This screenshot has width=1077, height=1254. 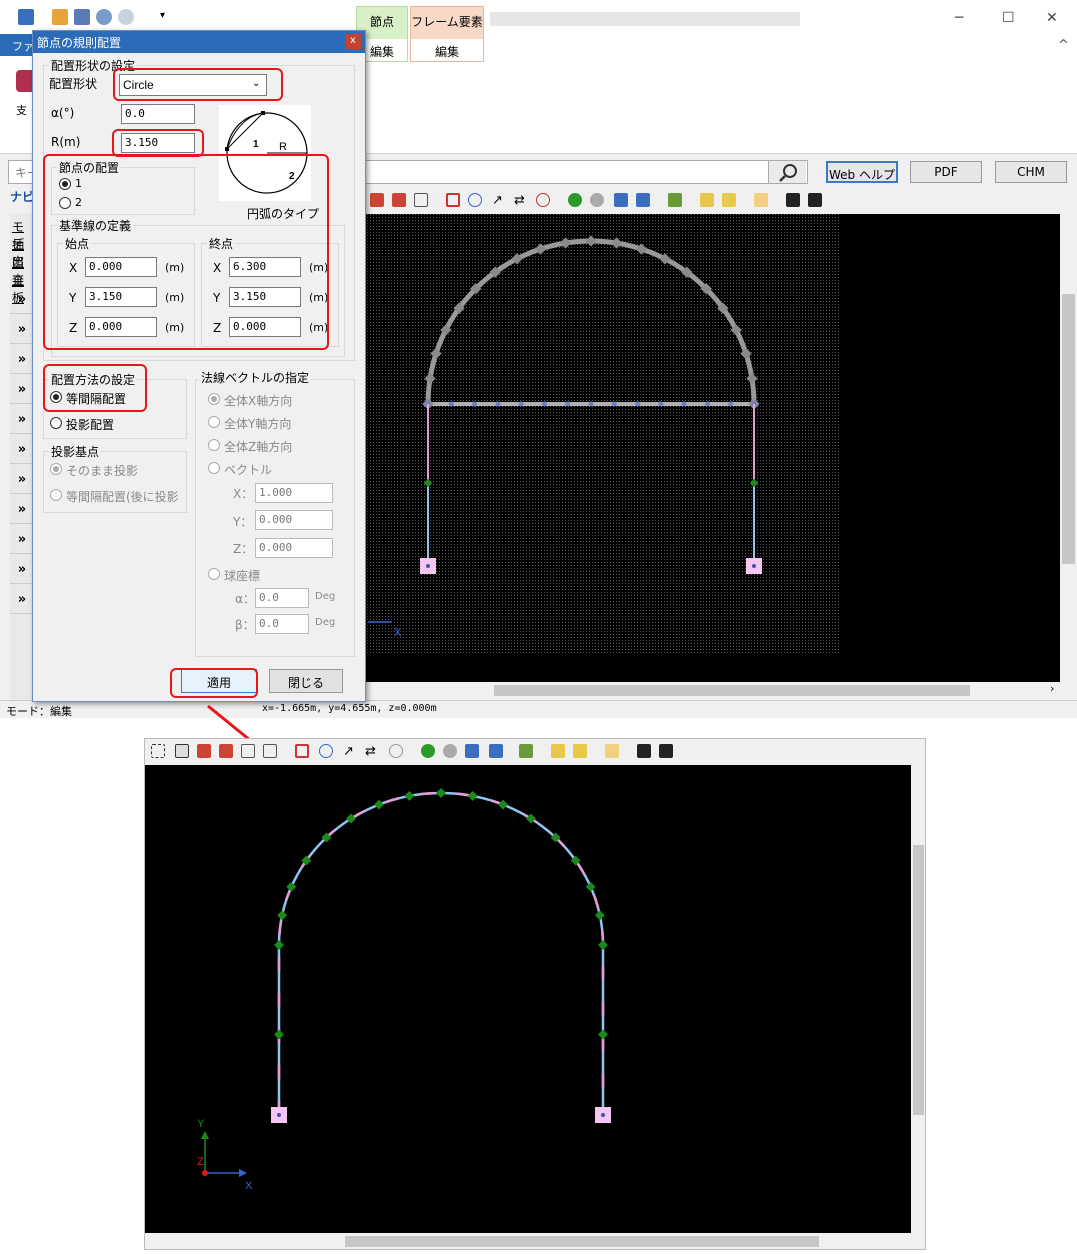 What do you see at coordinates (214, 574) in the screenshot?
I see `sphere-radio` at bounding box center [214, 574].